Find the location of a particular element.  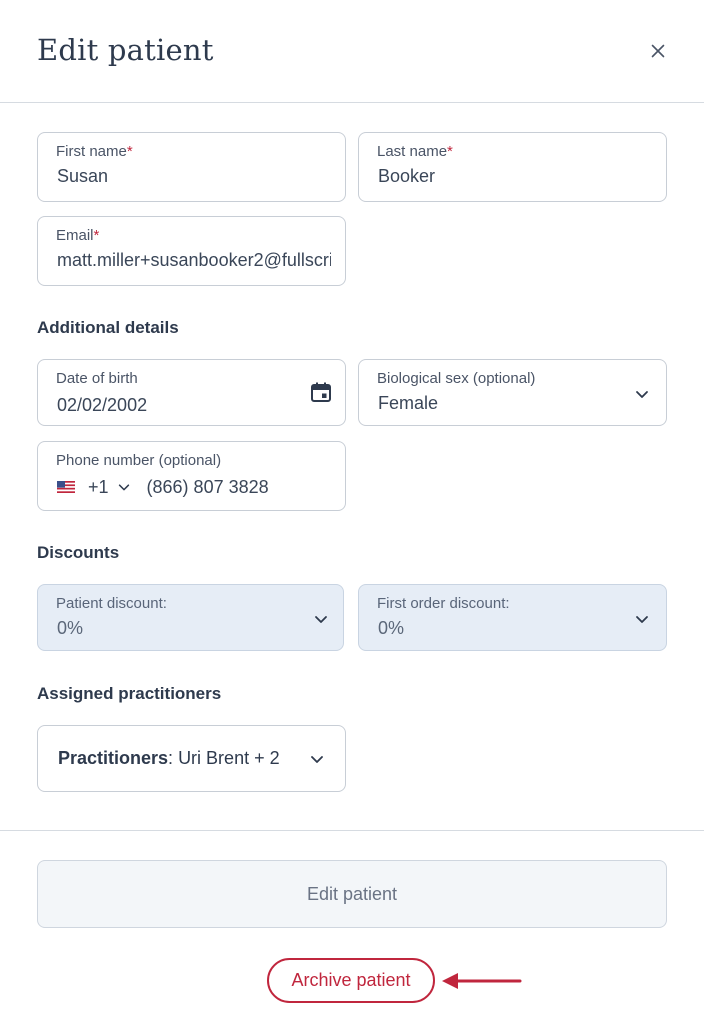

discounts-heading: Discounts is located at coordinates (78, 552).